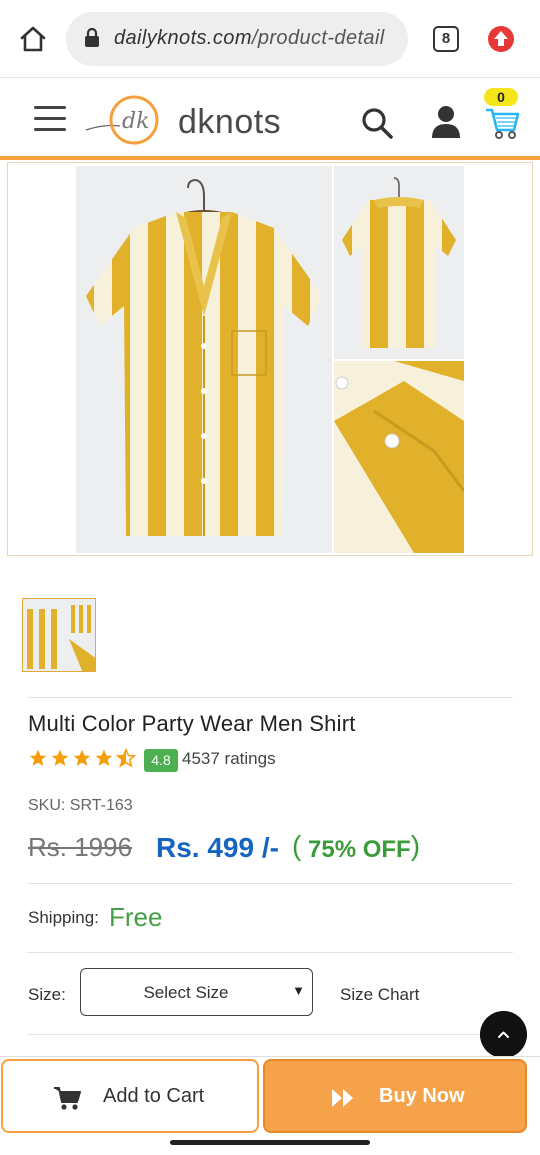 Image resolution: width=540 pixels, height=1155 pixels. I want to click on scroll-to-top-button, so click(503, 1034).